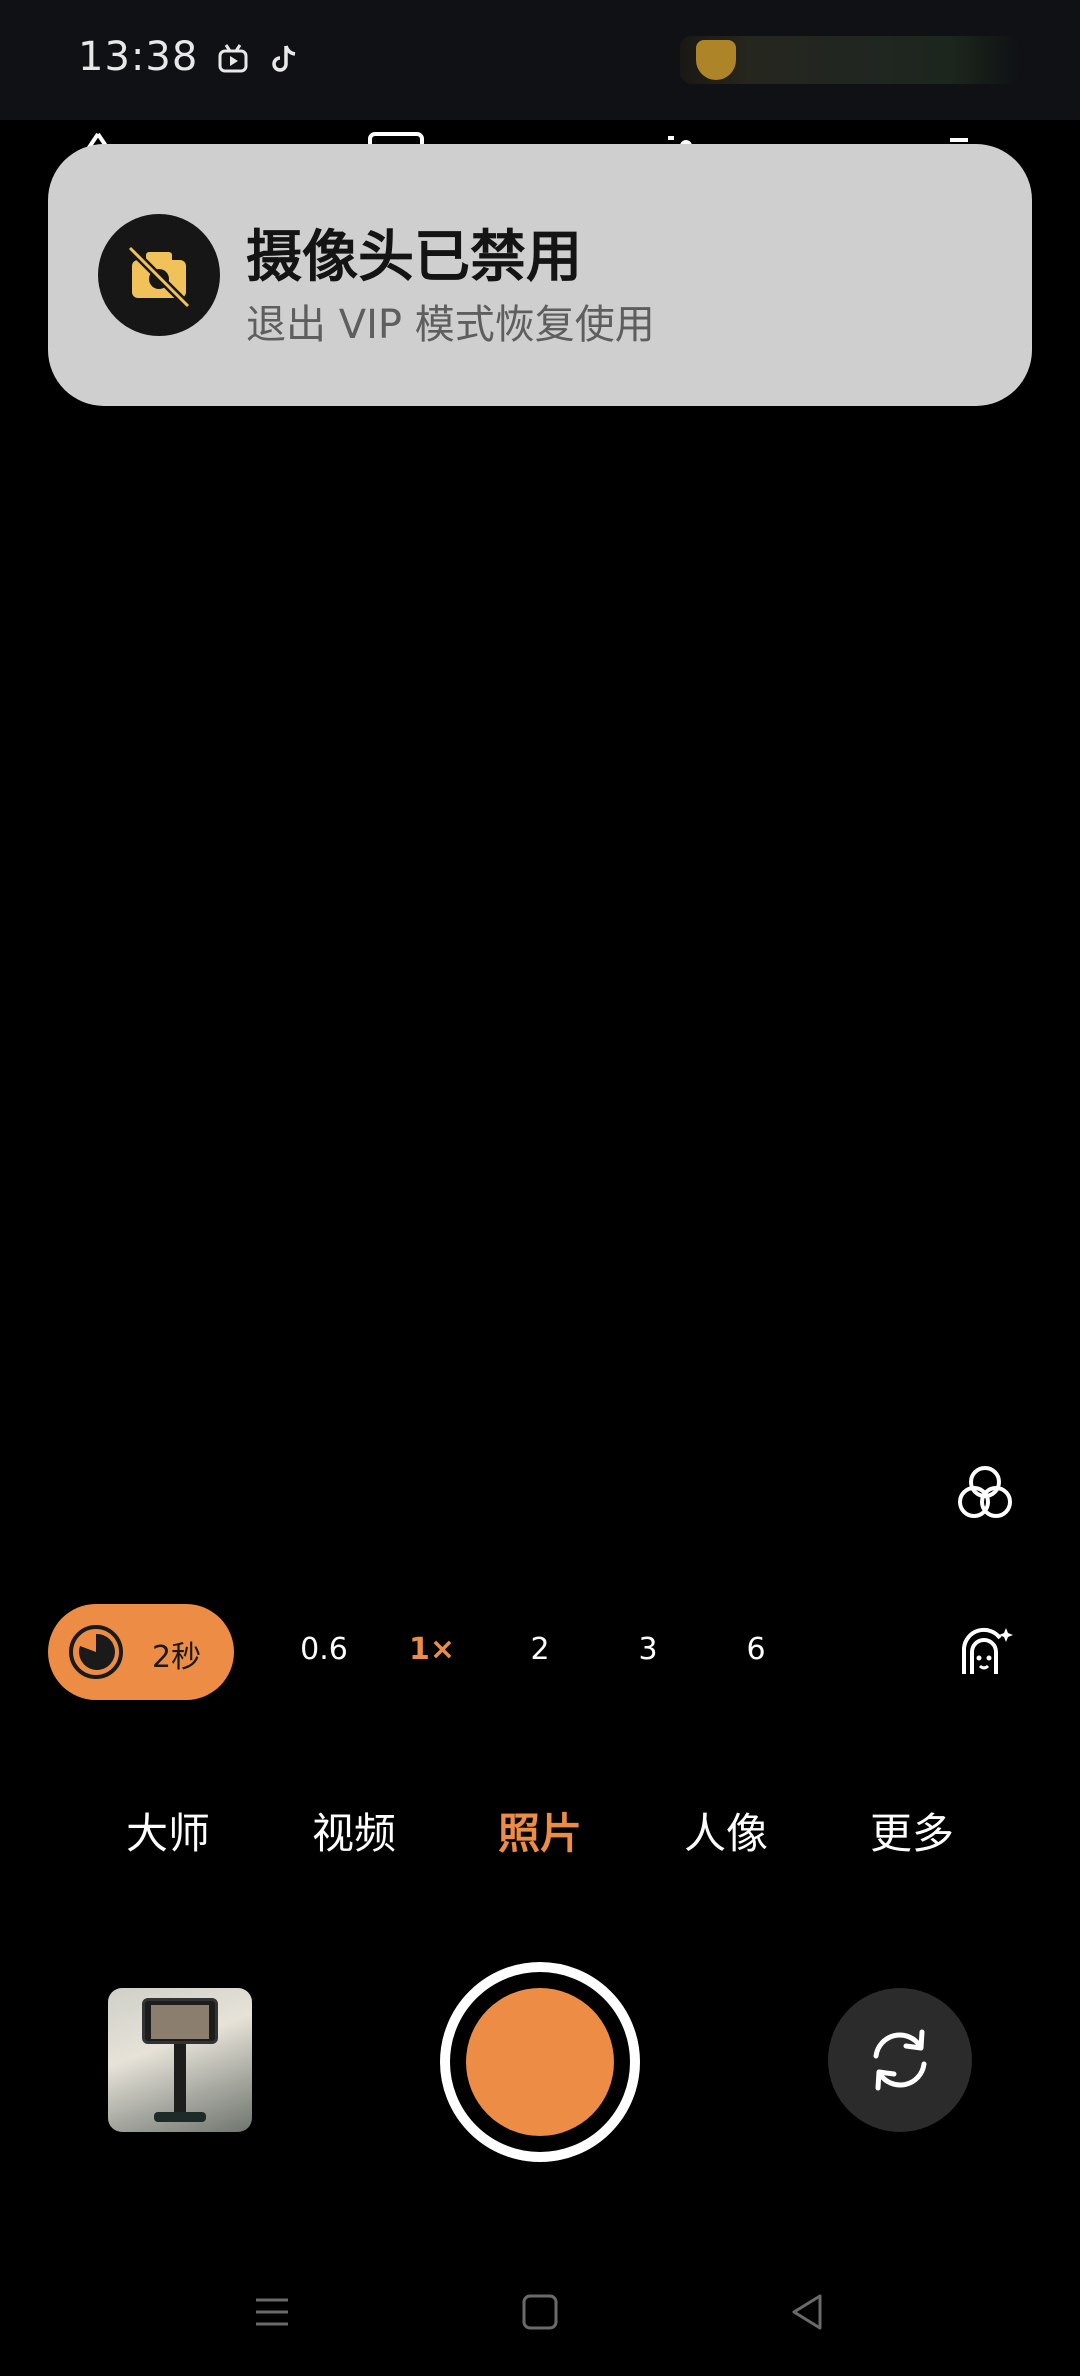  I want to click on zoom-option-1x: 1×, so click(432, 1649).